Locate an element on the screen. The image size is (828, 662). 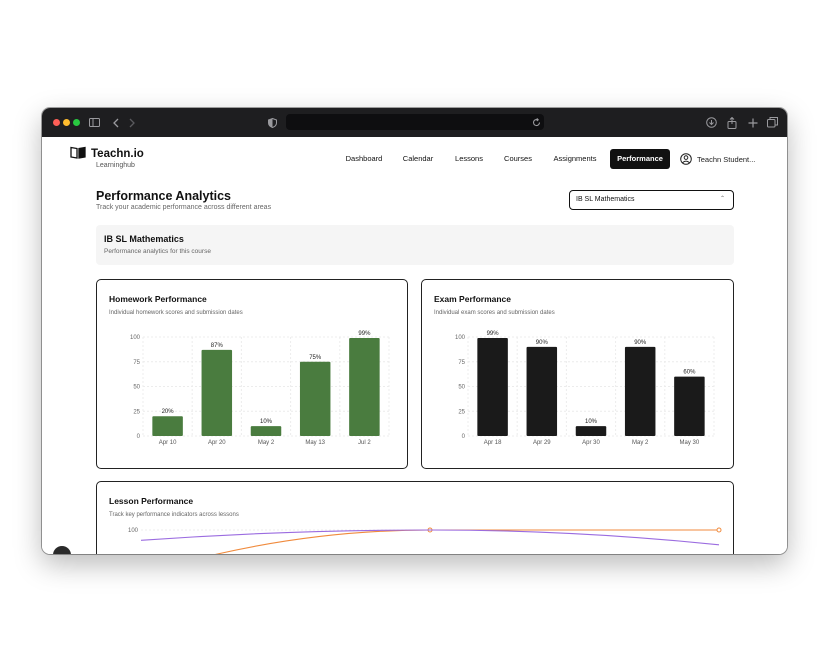
exam-y-tick-label: 100 is located at coordinates (460, 338).